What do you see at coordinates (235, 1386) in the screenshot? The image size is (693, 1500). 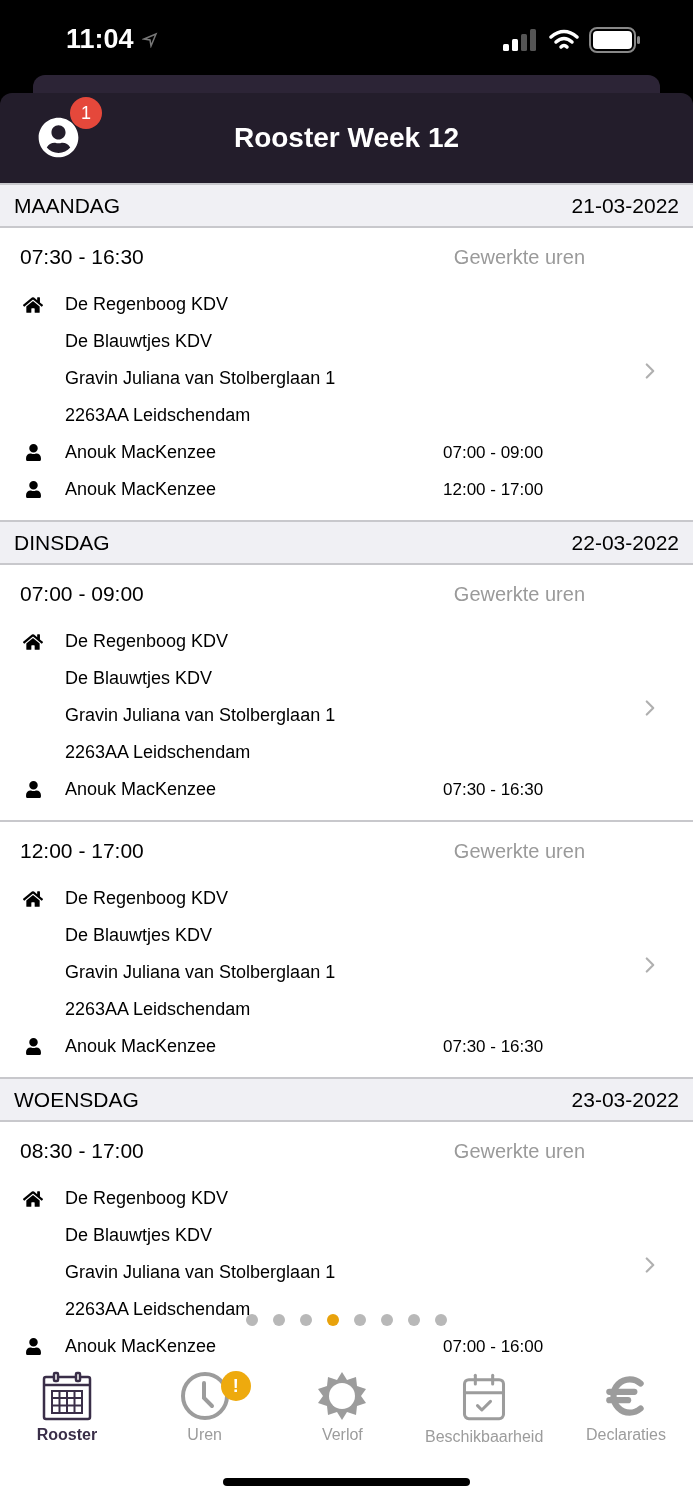 I see `alert-badge: !` at bounding box center [235, 1386].